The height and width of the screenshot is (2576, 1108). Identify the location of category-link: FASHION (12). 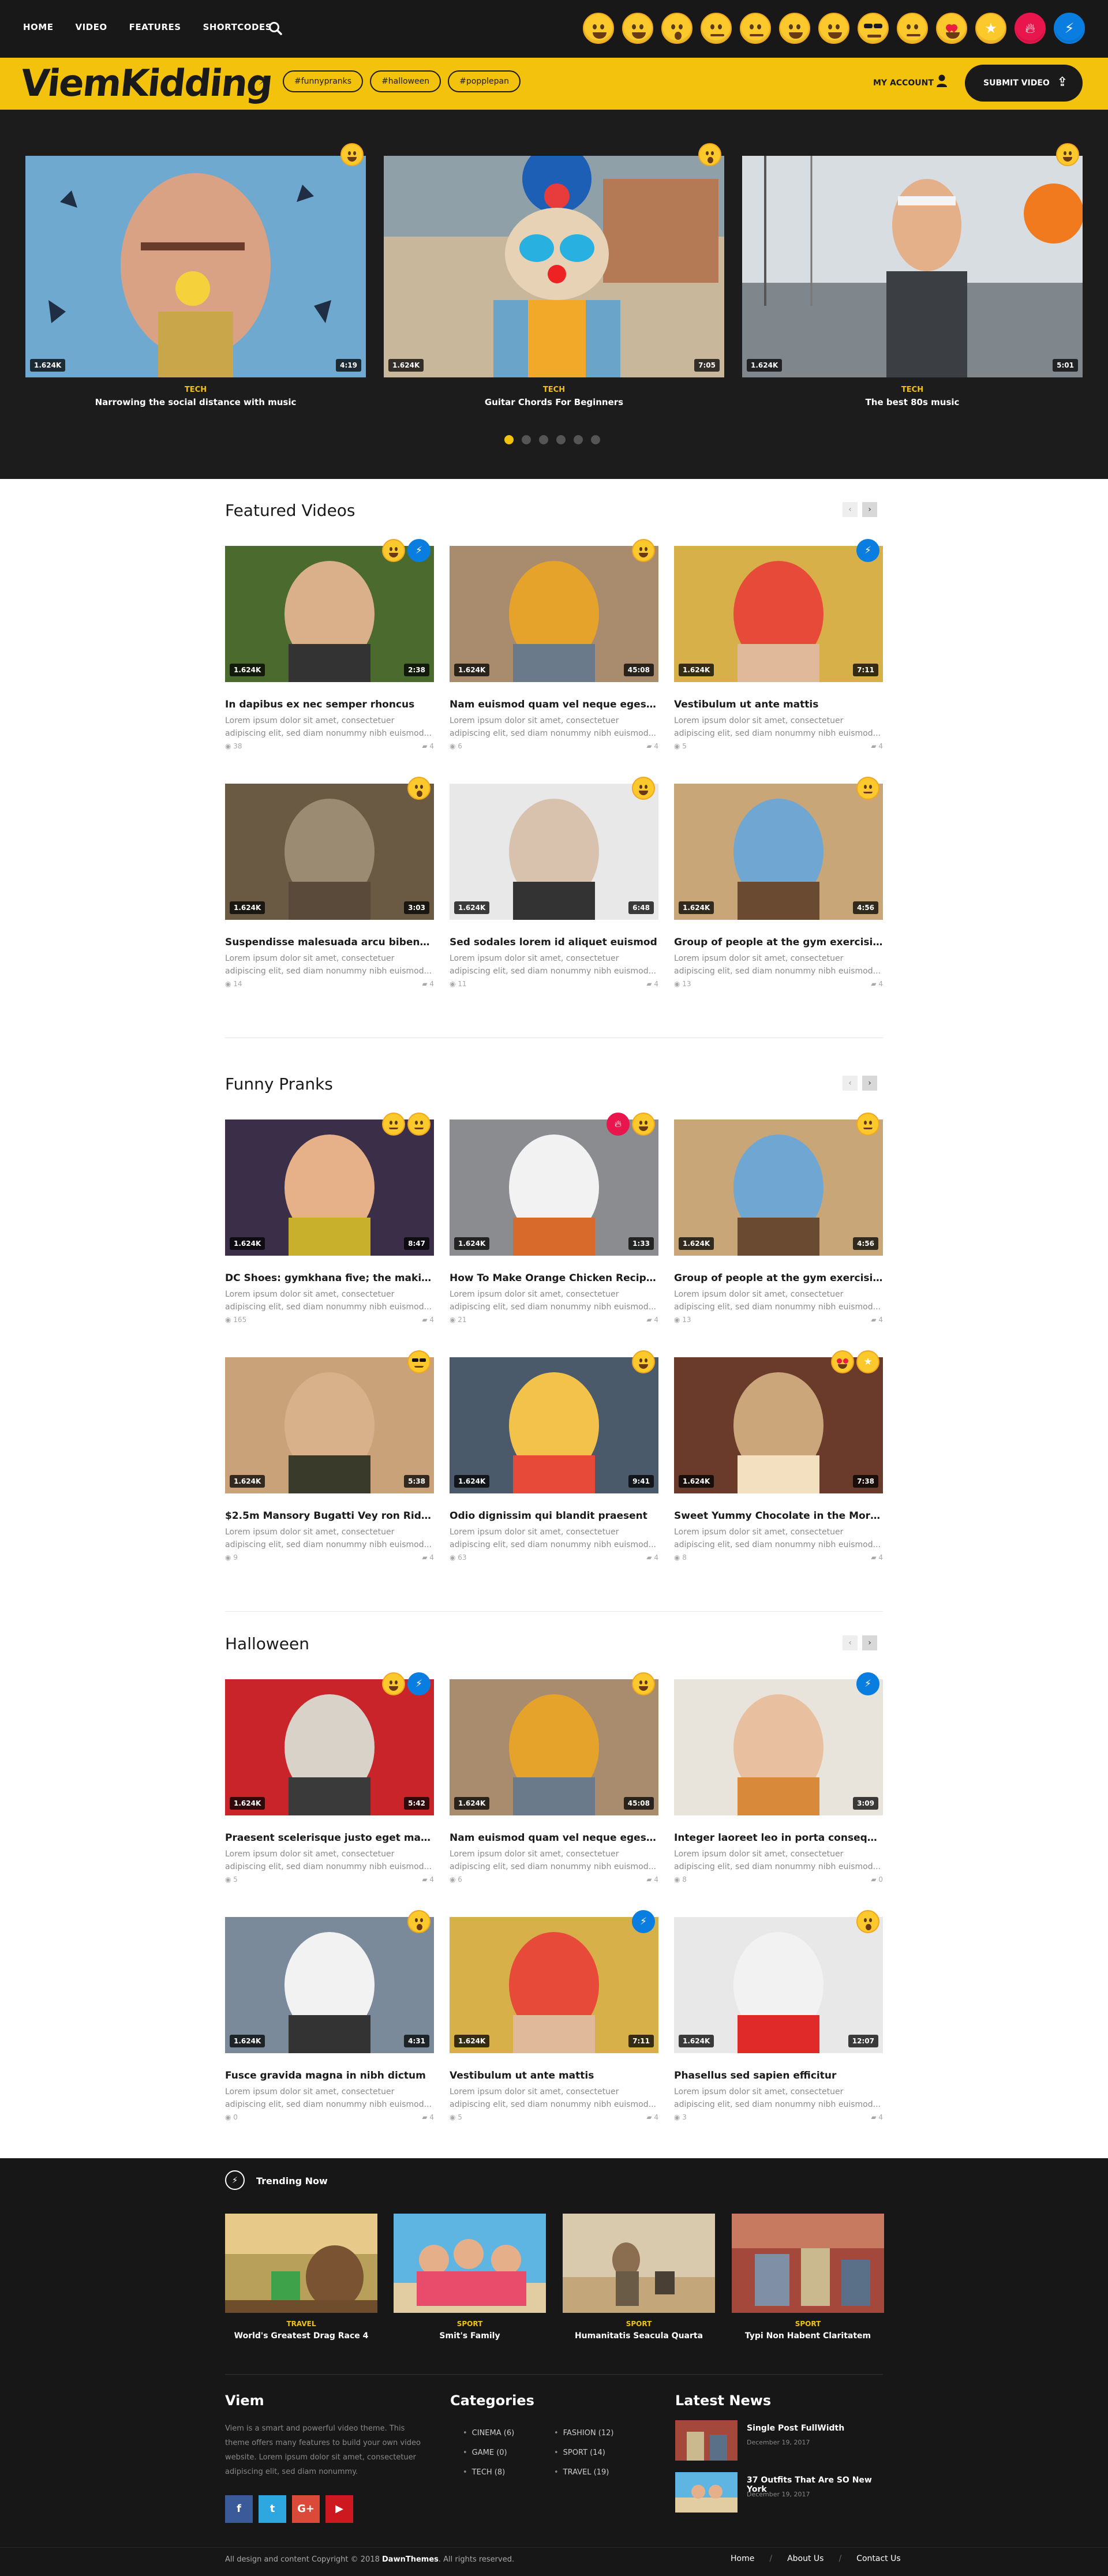
(584, 2434).